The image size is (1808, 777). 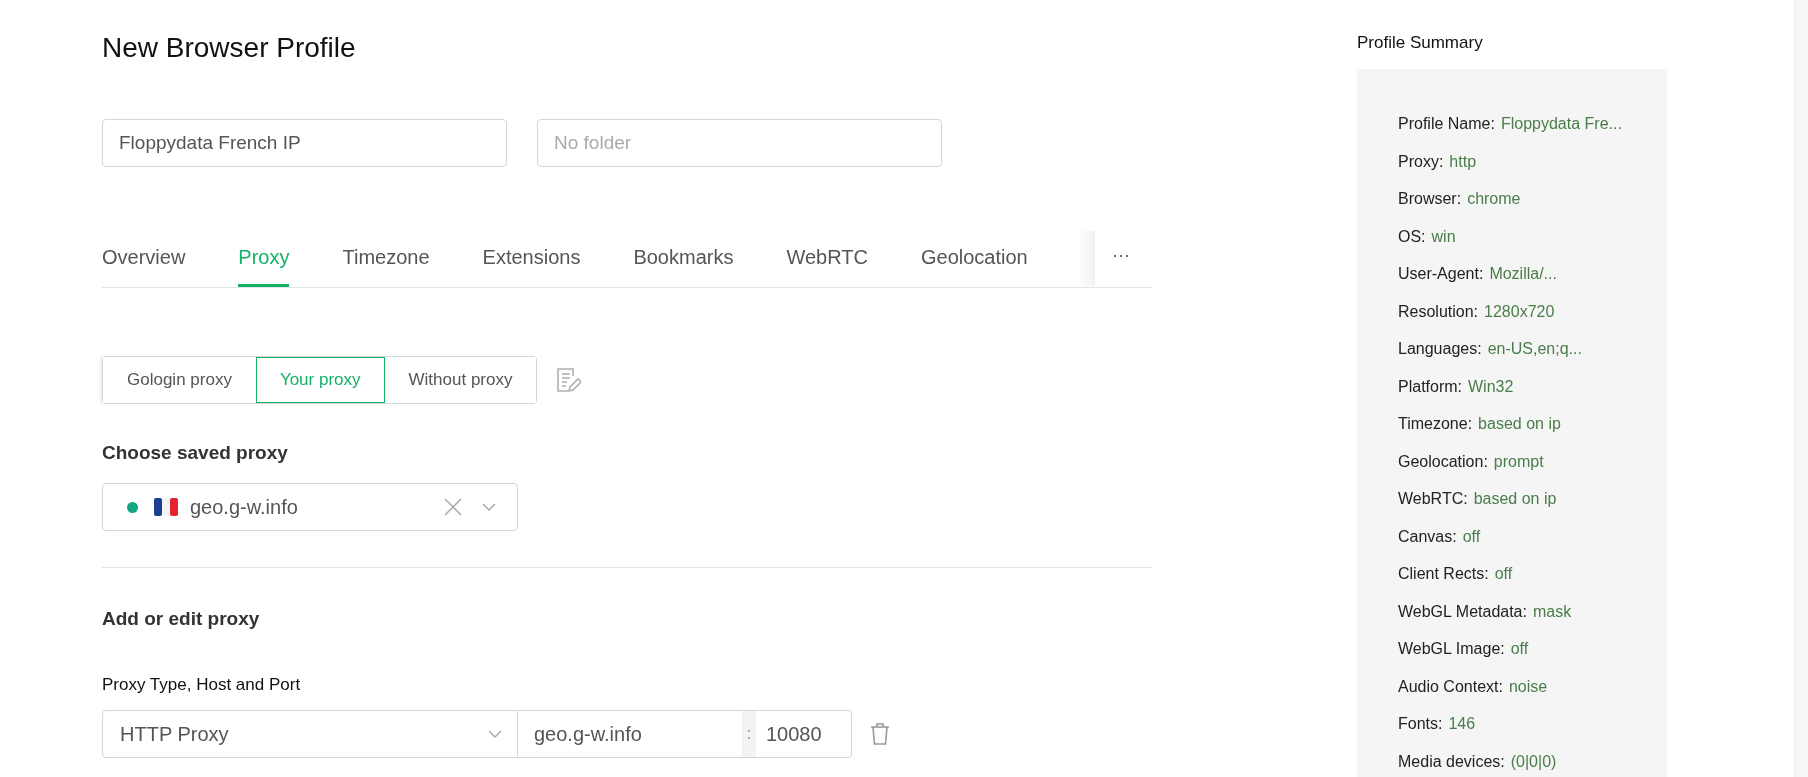 What do you see at coordinates (1463, 162) in the screenshot?
I see `summary-value: http` at bounding box center [1463, 162].